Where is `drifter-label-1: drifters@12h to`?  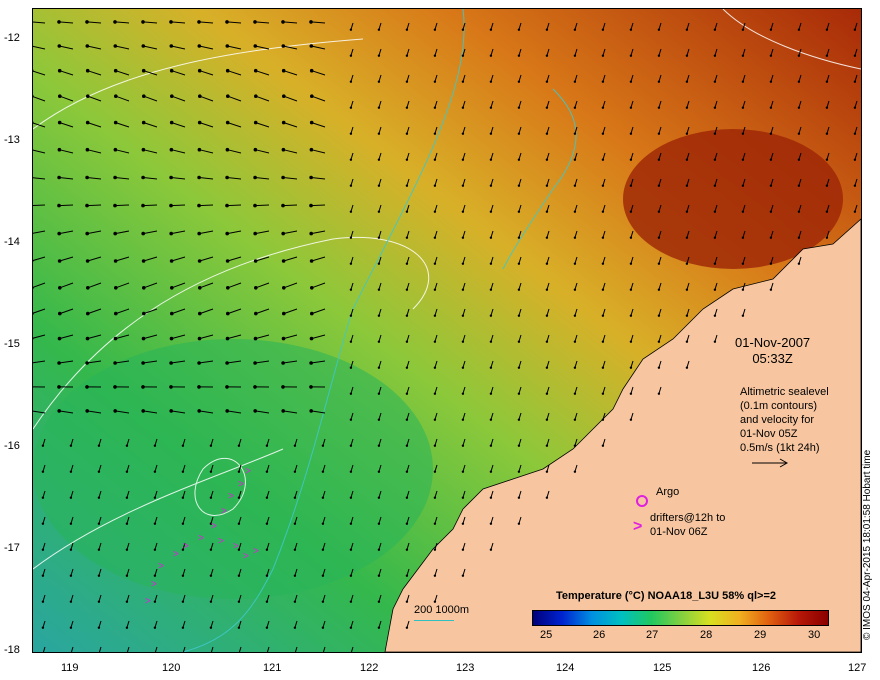 drifter-label-1: drifters@12h to is located at coordinates (688, 518).